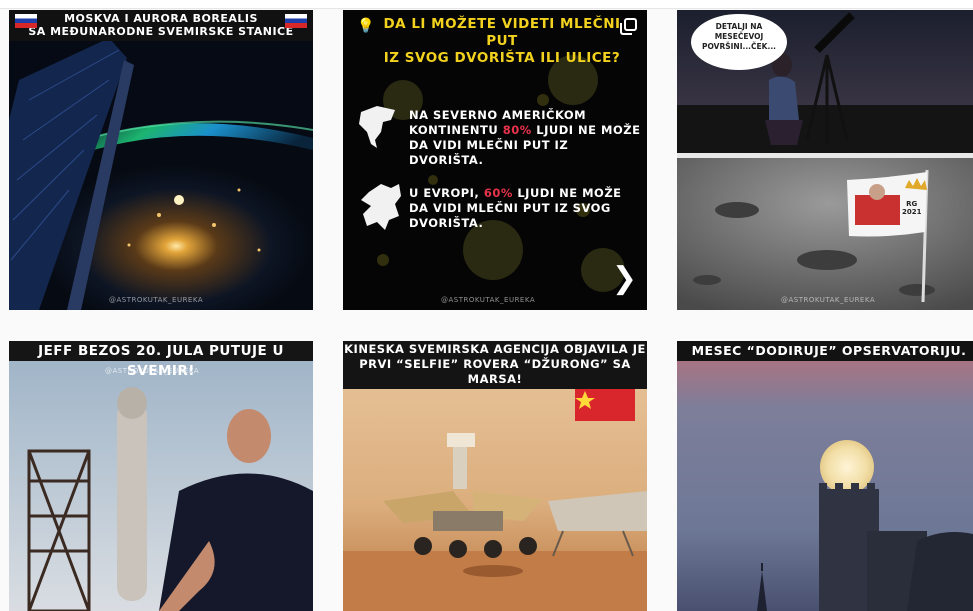 This screenshot has width=973, height=611. I want to click on europe-icon, so click(381, 207).